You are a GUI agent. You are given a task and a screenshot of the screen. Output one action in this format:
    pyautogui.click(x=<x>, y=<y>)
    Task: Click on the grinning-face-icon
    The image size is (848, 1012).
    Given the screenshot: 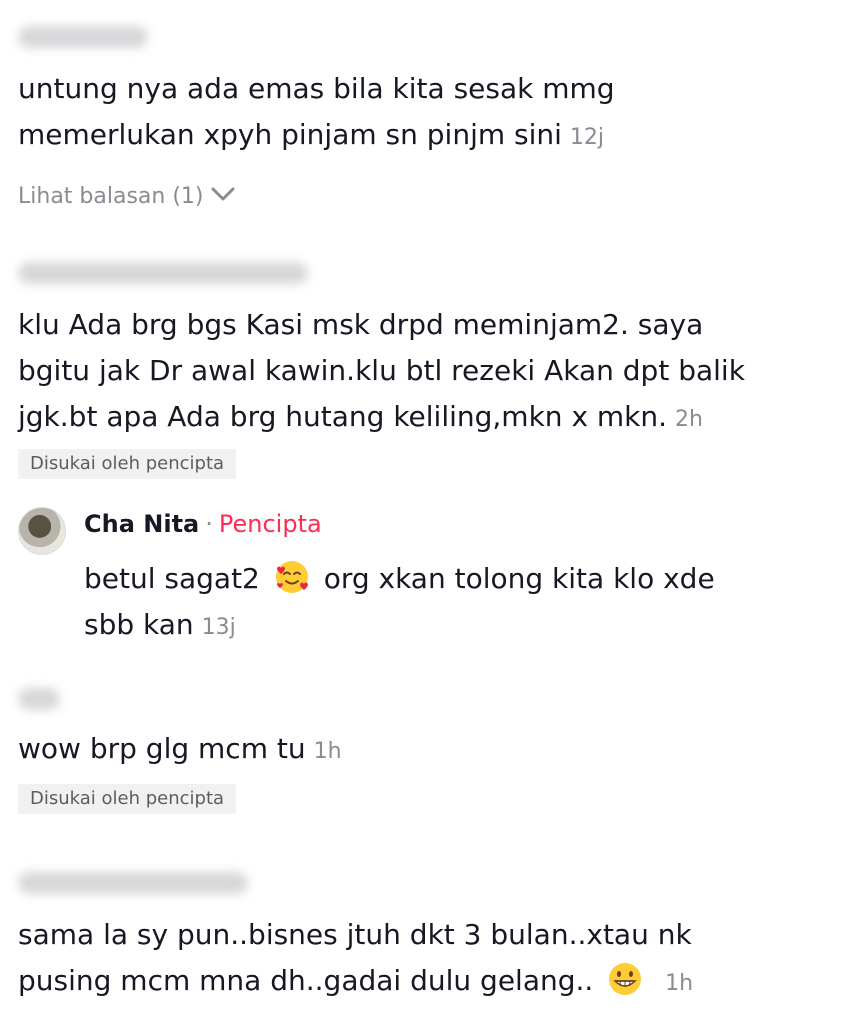 What is the action you would take?
    pyautogui.click(x=625, y=979)
    